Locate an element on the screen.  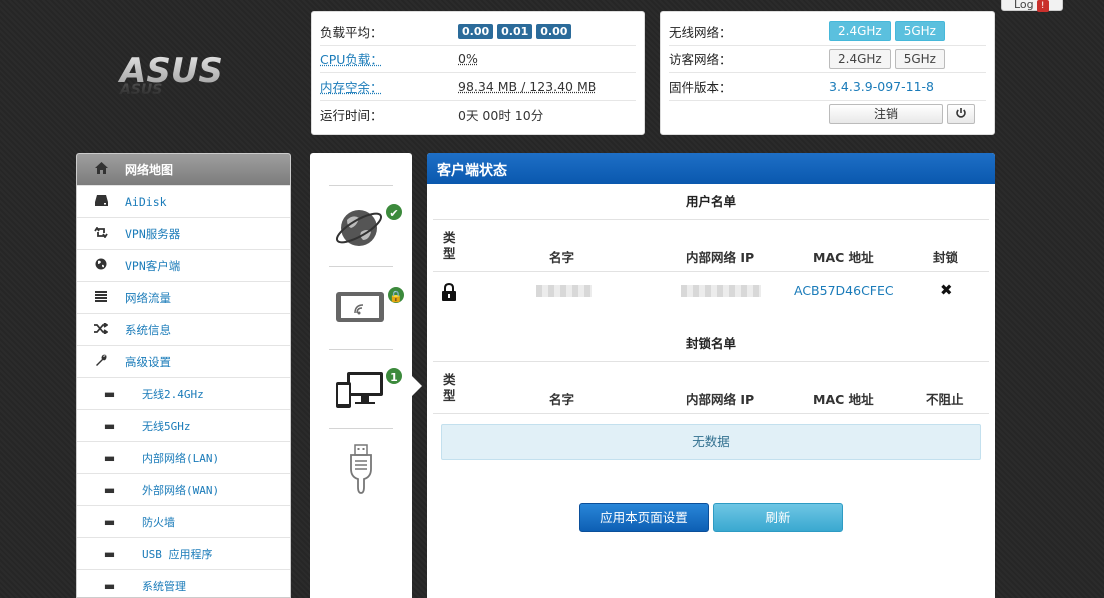
wireless-5ghz-toggle: 5GHz is located at coordinates (919, 31).